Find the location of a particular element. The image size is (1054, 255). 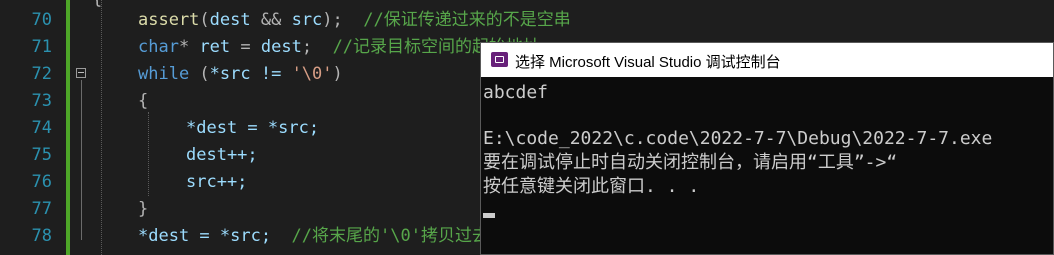

line-number: 71 is located at coordinates (41, 47).